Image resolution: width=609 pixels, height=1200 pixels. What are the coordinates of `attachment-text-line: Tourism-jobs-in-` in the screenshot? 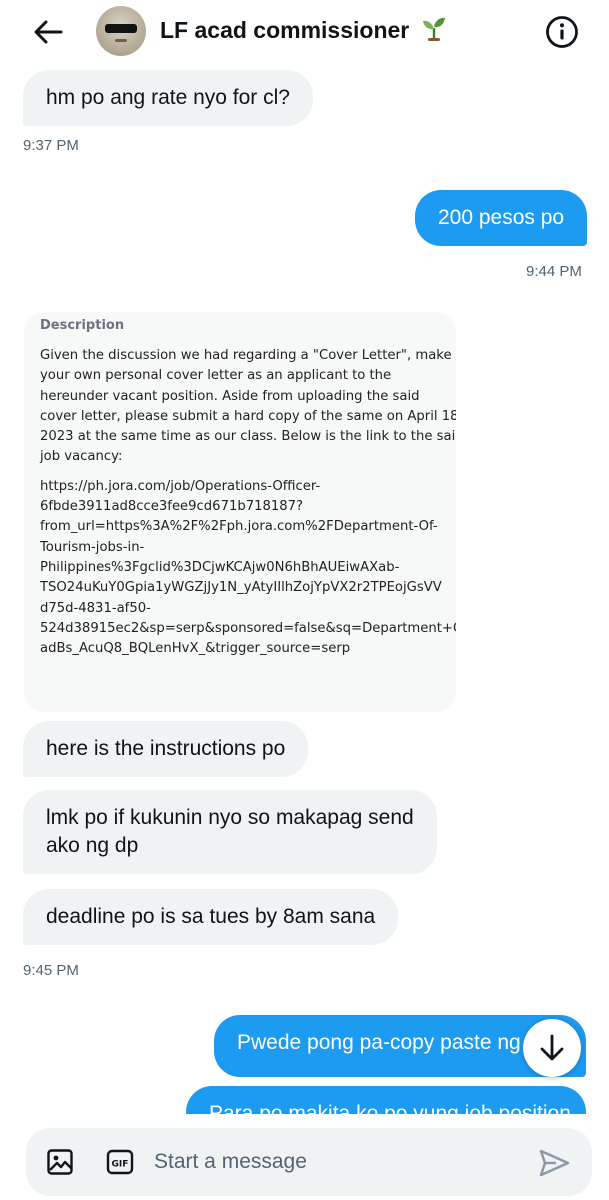 It's located at (92, 547).